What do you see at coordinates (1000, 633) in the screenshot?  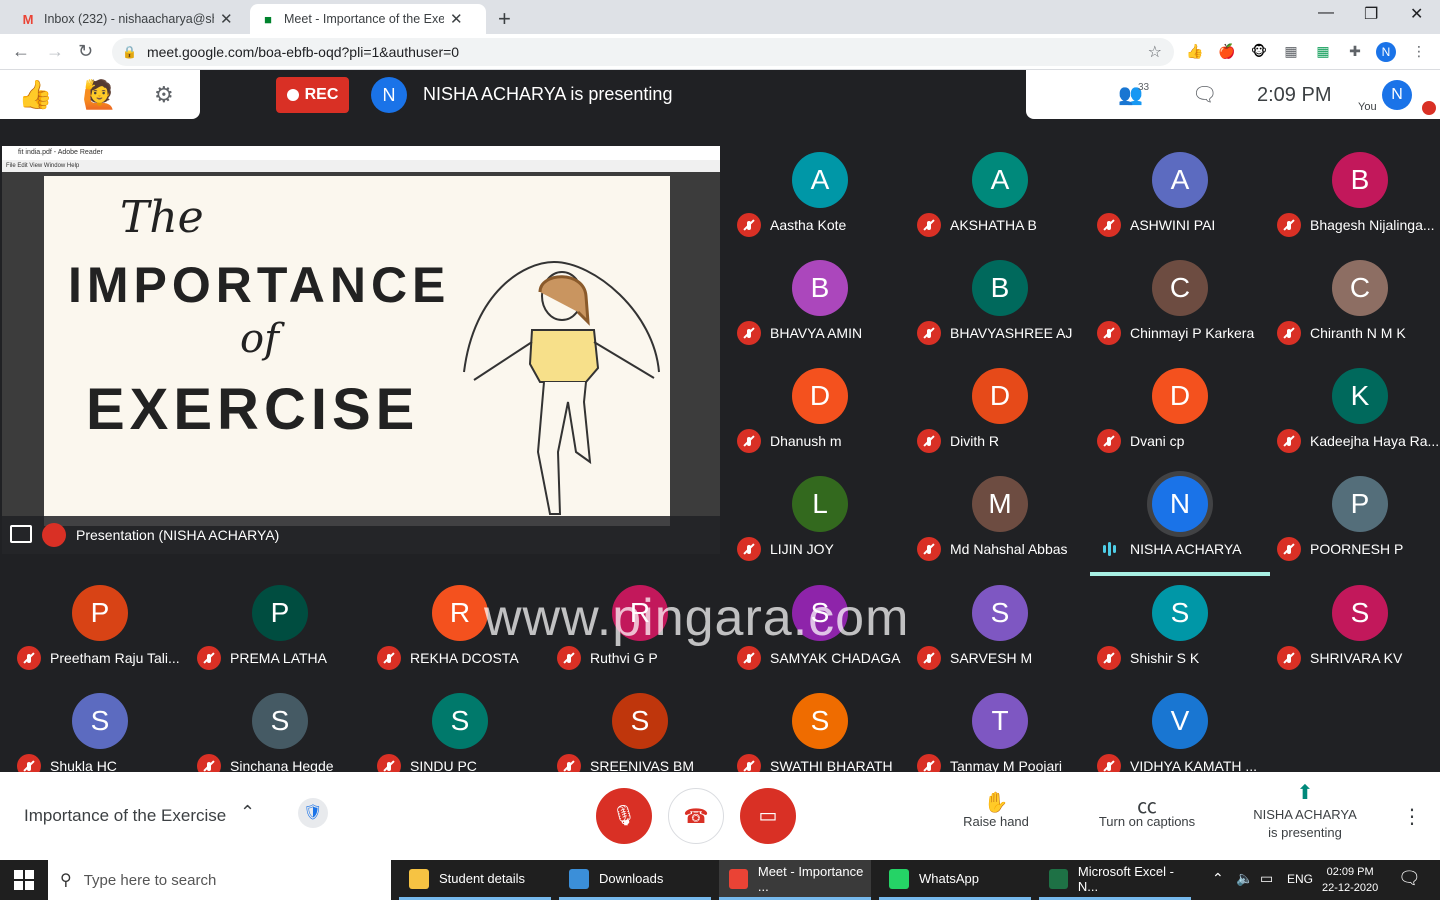 I see `participant-tile: S SARVESH M` at bounding box center [1000, 633].